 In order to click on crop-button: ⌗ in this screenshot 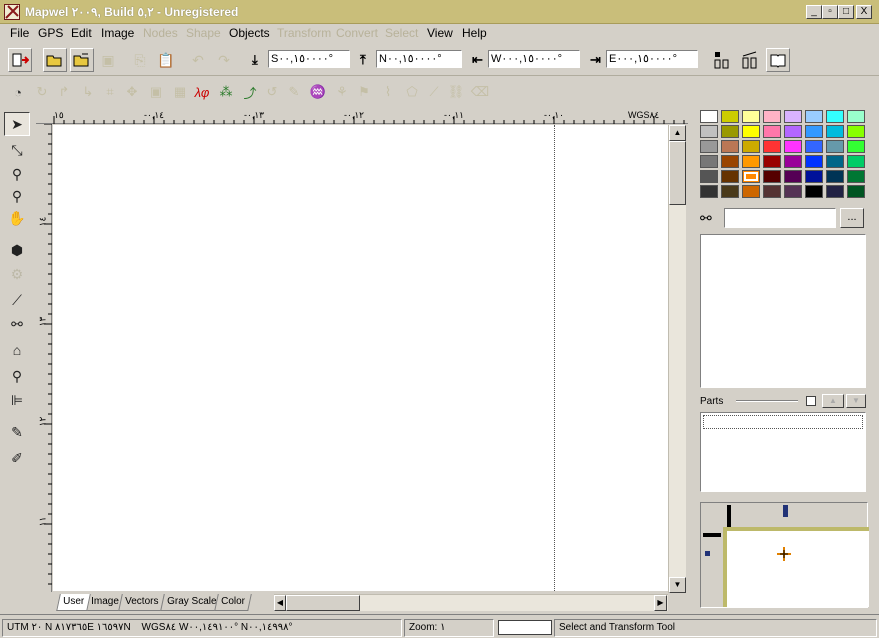, I will do `click(110, 92)`.